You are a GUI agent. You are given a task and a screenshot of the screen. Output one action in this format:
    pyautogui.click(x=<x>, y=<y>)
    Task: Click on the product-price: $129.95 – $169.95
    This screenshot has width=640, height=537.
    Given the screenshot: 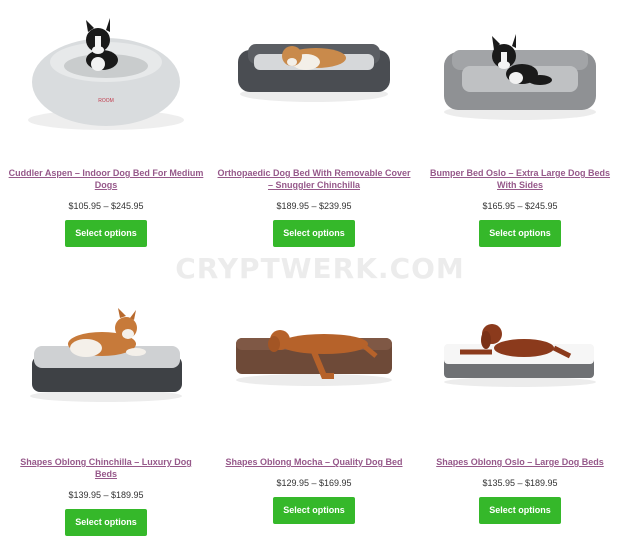 What is the action you would take?
    pyautogui.click(x=314, y=483)
    